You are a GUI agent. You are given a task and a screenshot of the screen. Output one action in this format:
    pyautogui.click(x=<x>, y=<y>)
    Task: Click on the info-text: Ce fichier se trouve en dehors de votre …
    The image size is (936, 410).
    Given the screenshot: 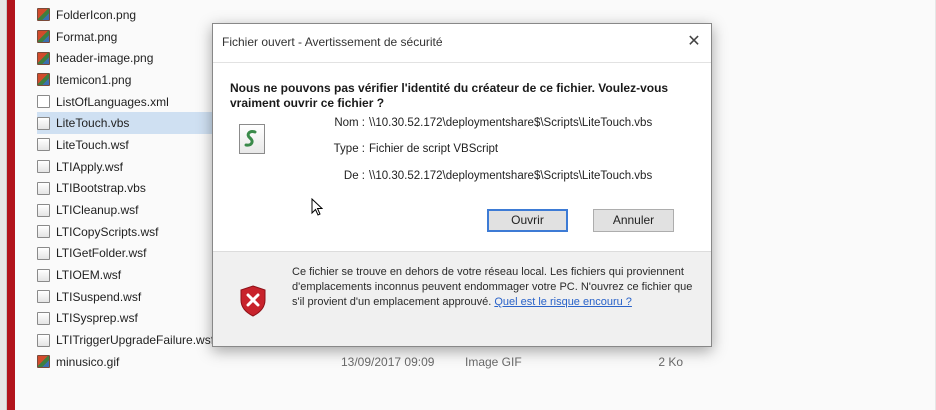 What is the action you would take?
    pyautogui.click(x=492, y=287)
    